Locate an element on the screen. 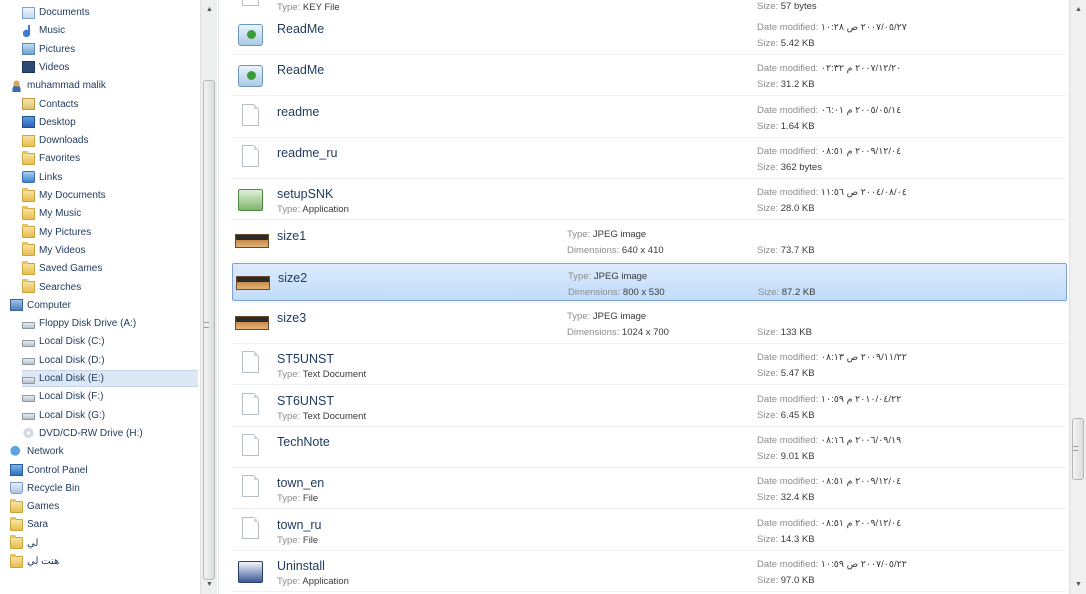 The height and width of the screenshot is (594, 1086). file-name: town_ru is located at coordinates (299, 524).